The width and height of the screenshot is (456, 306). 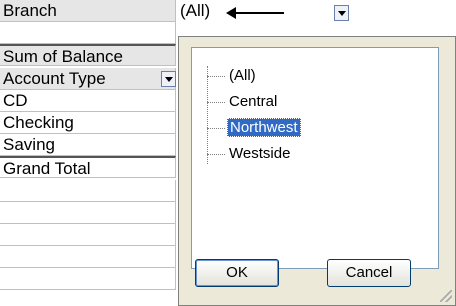 I want to click on resize-grip-icon, so click(x=446, y=296).